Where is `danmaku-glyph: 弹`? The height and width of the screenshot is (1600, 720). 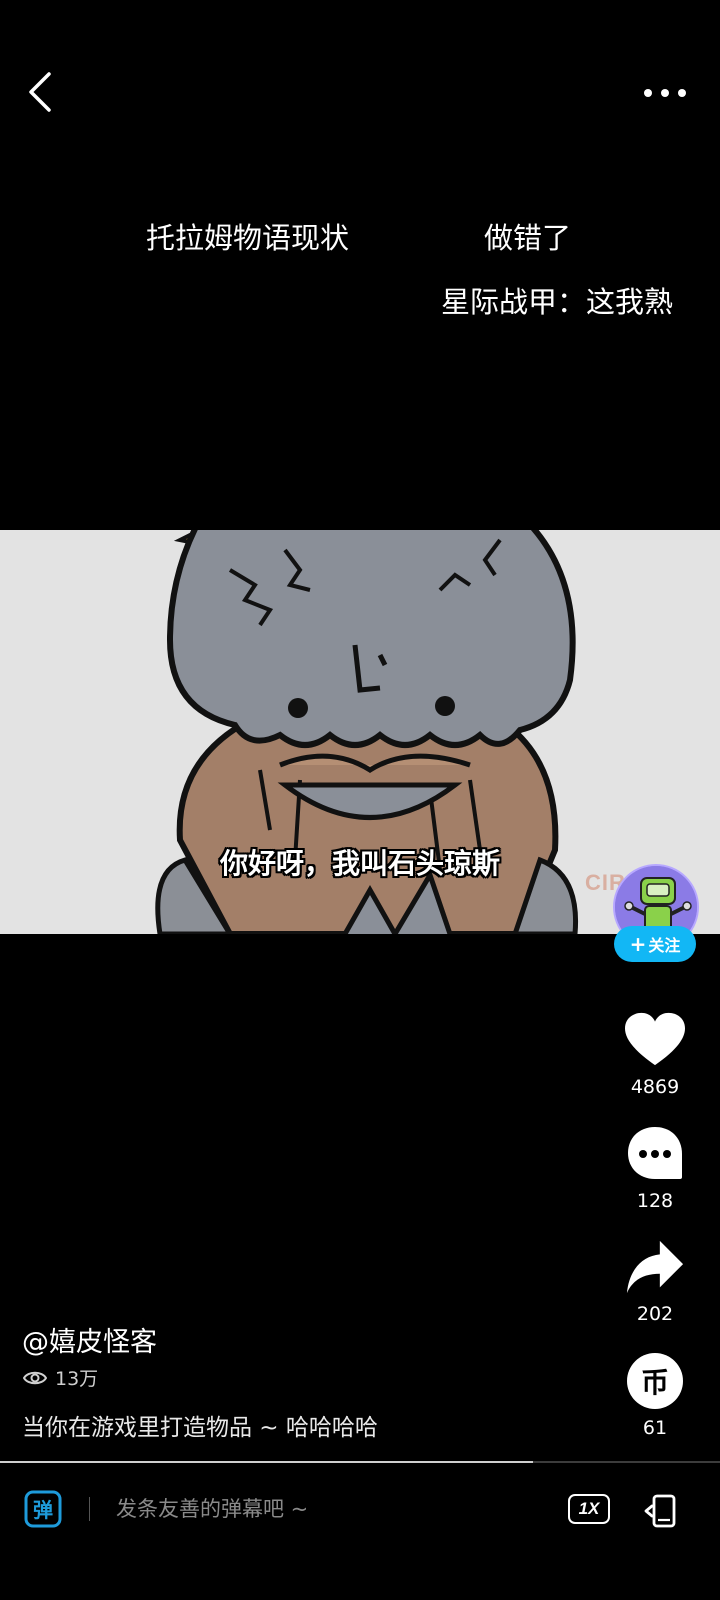 danmaku-glyph: 弹 is located at coordinates (43, 1510).